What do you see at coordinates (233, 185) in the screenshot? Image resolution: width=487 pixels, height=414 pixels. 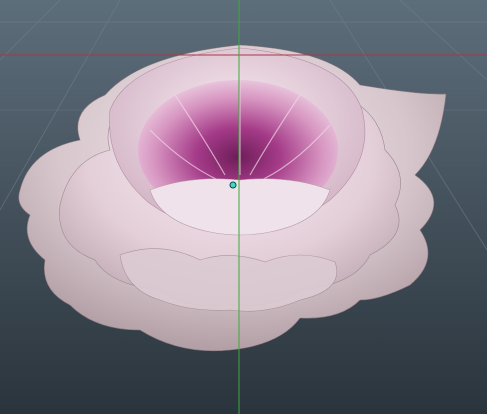 I see `pivot-point-icon` at bounding box center [233, 185].